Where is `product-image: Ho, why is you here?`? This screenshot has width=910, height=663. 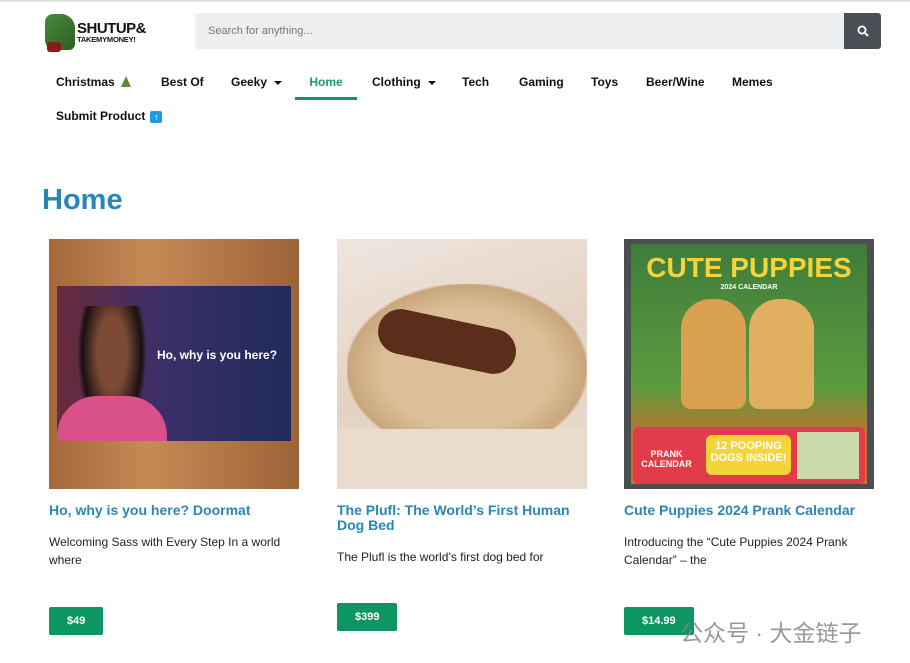 product-image: Ho, why is you here? is located at coordinates (174, 364).